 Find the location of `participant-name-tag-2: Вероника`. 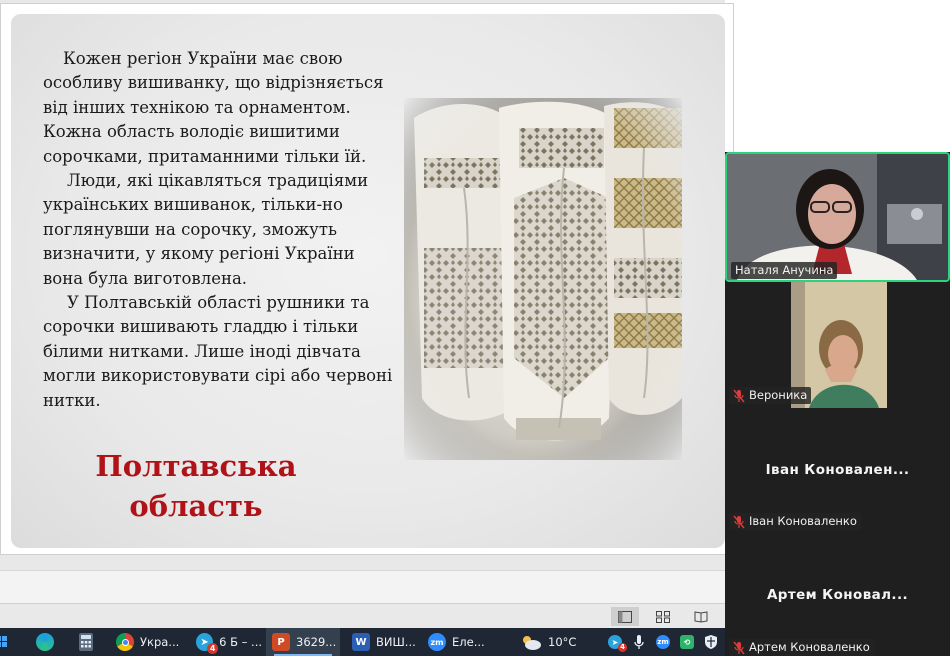

participant-name-tag-2: Вероника is located at coordinates (770, 395).